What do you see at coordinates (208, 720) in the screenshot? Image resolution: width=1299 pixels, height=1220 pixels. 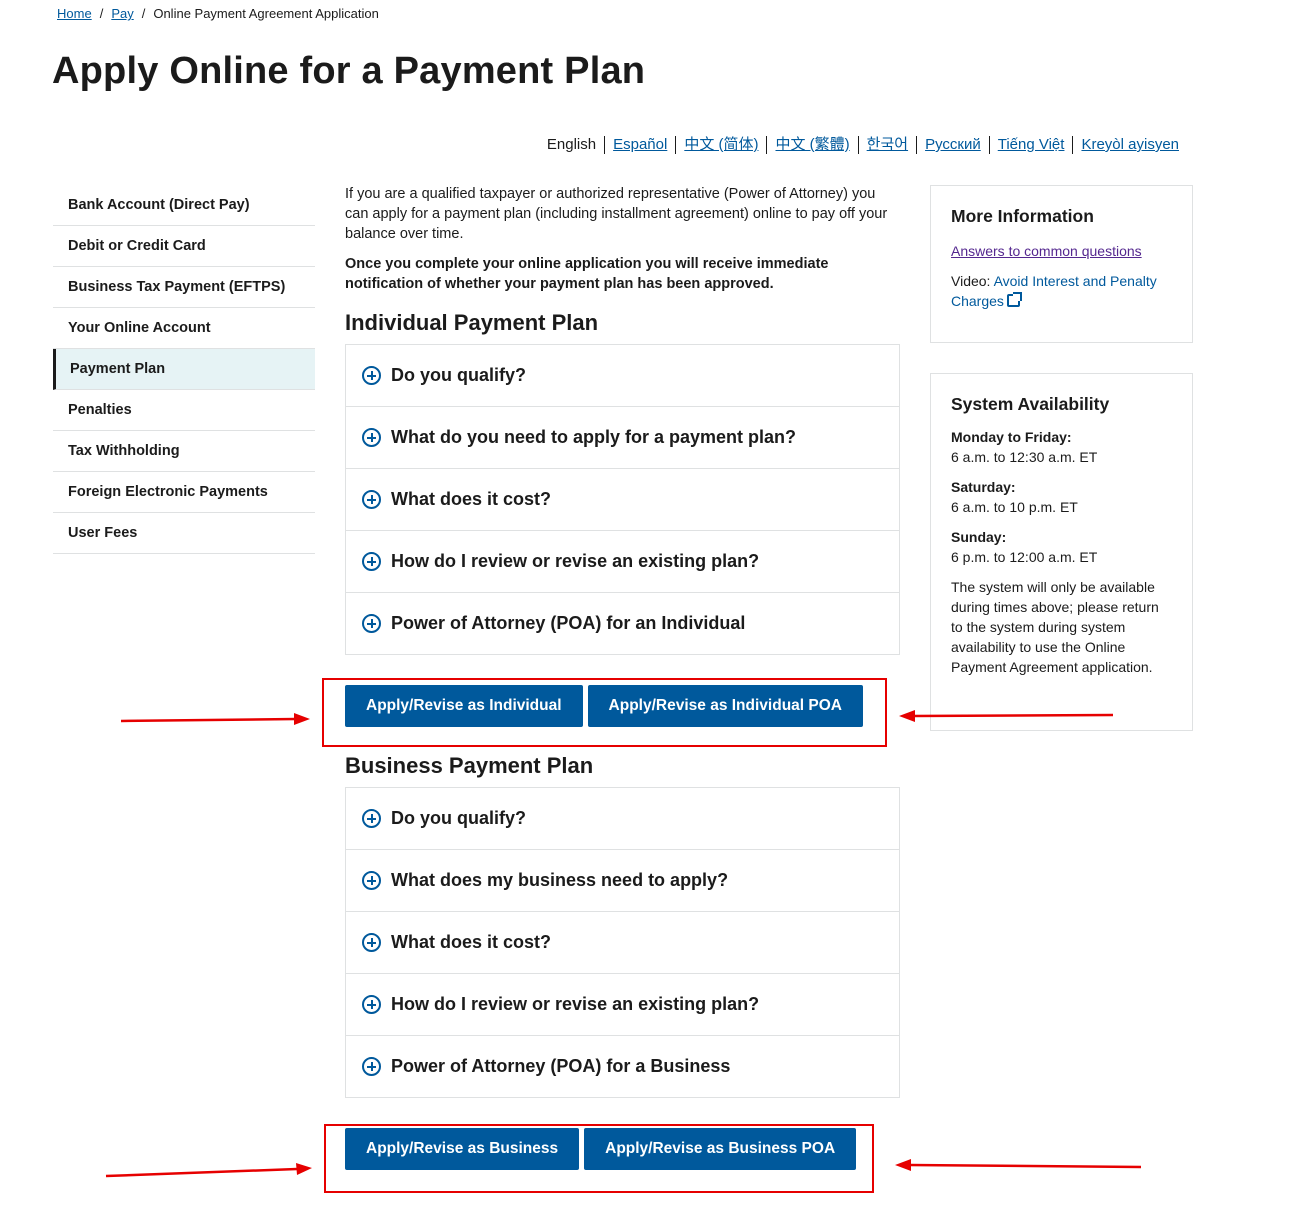 I see `arrow-right-individual` at bounding box center [208, 720].